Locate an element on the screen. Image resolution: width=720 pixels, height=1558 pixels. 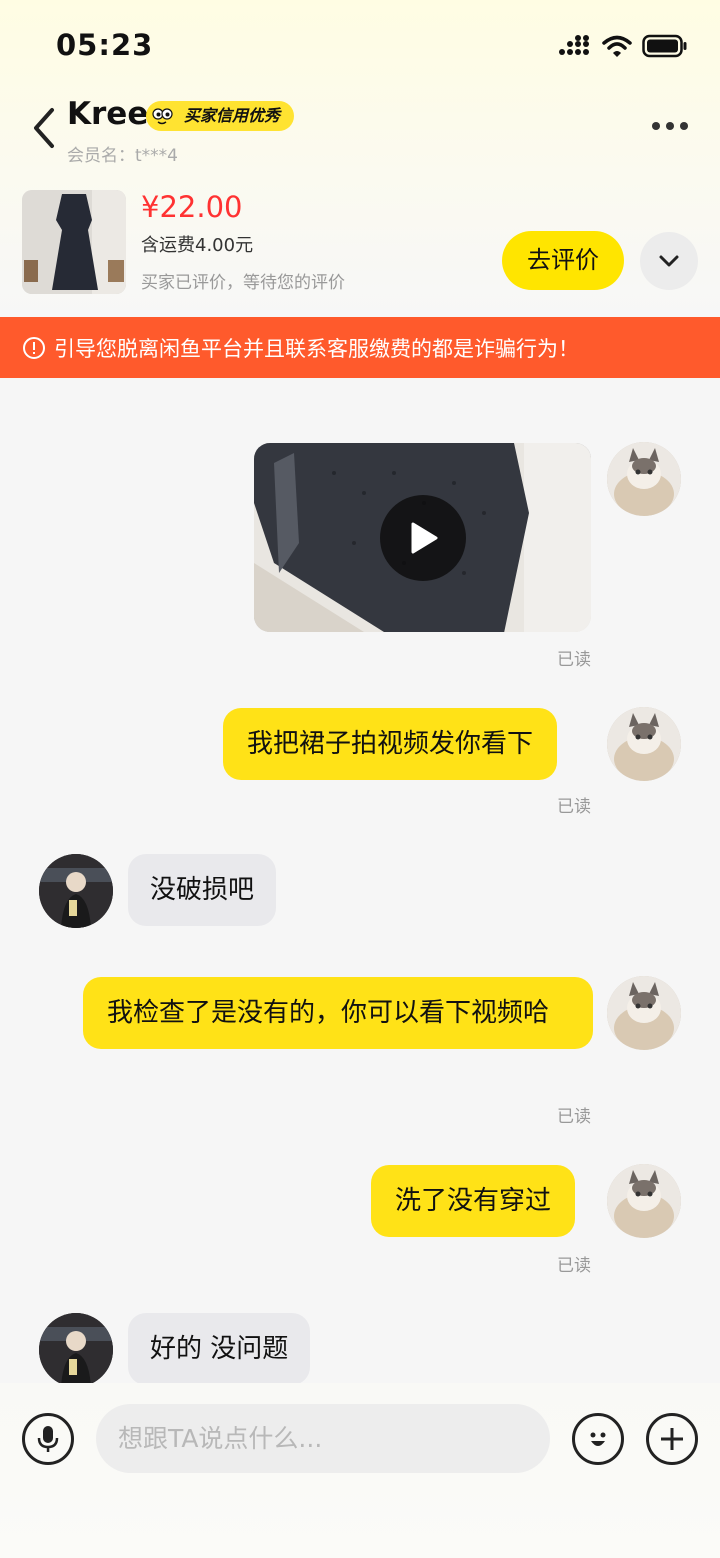
more-actions-button is located at coordinates (672, 1439).